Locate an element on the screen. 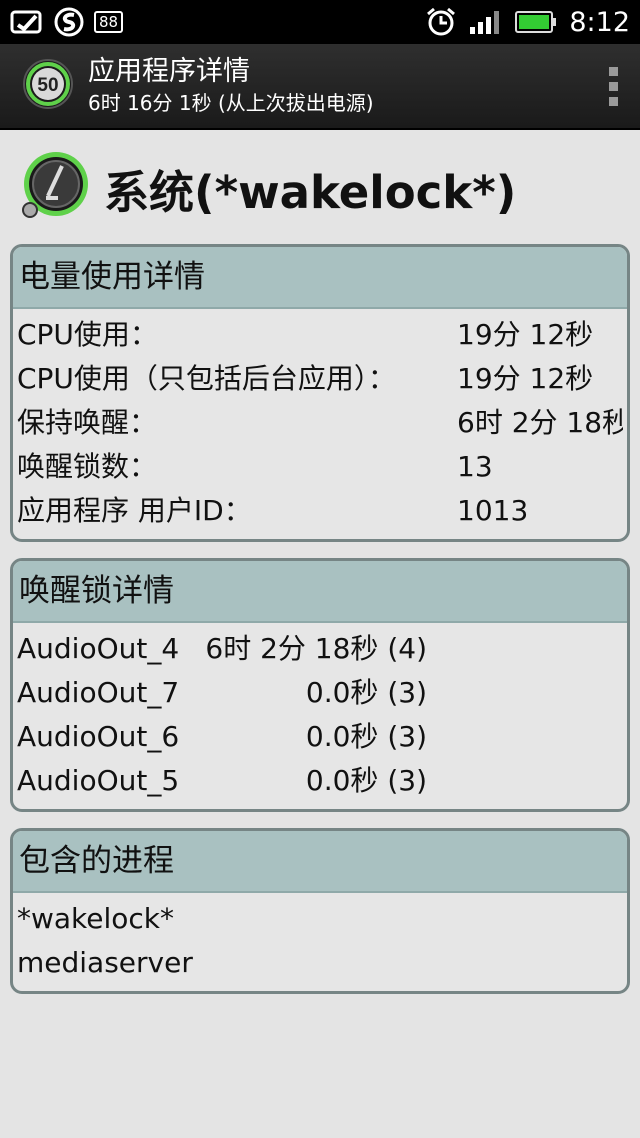 The image size is (640, 1138). wakelock-row: AudioOut_7 0.0秒 (3) is located at coordinates (320, 693).